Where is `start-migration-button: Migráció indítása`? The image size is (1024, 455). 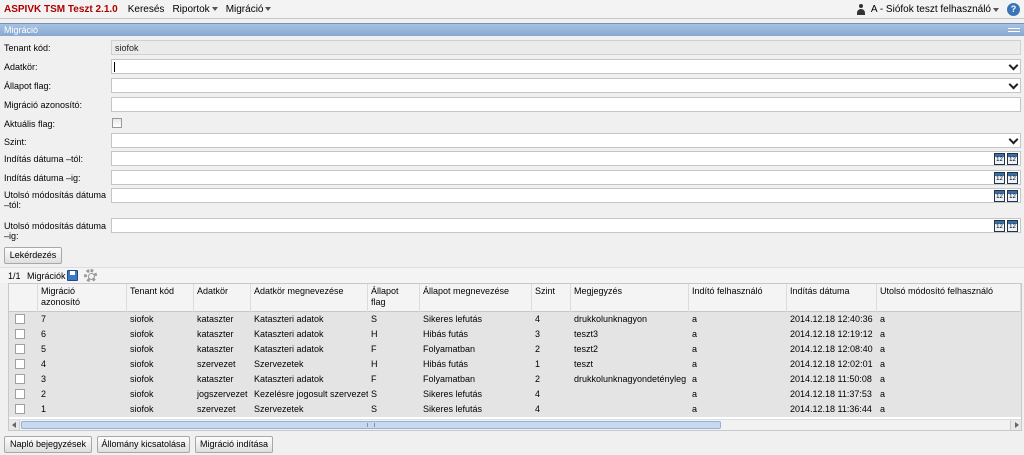
start-migration-button: Migráció indítása is located at coordinates (234, 444).